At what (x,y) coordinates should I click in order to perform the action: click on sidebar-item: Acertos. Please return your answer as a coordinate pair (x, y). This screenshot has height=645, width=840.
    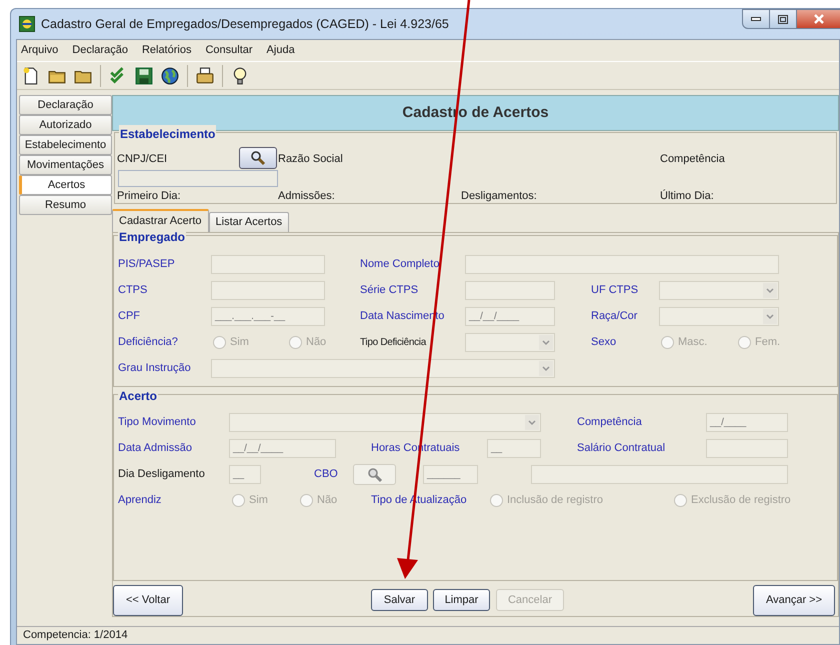
    Looking at the image, I should click on (65, 185).